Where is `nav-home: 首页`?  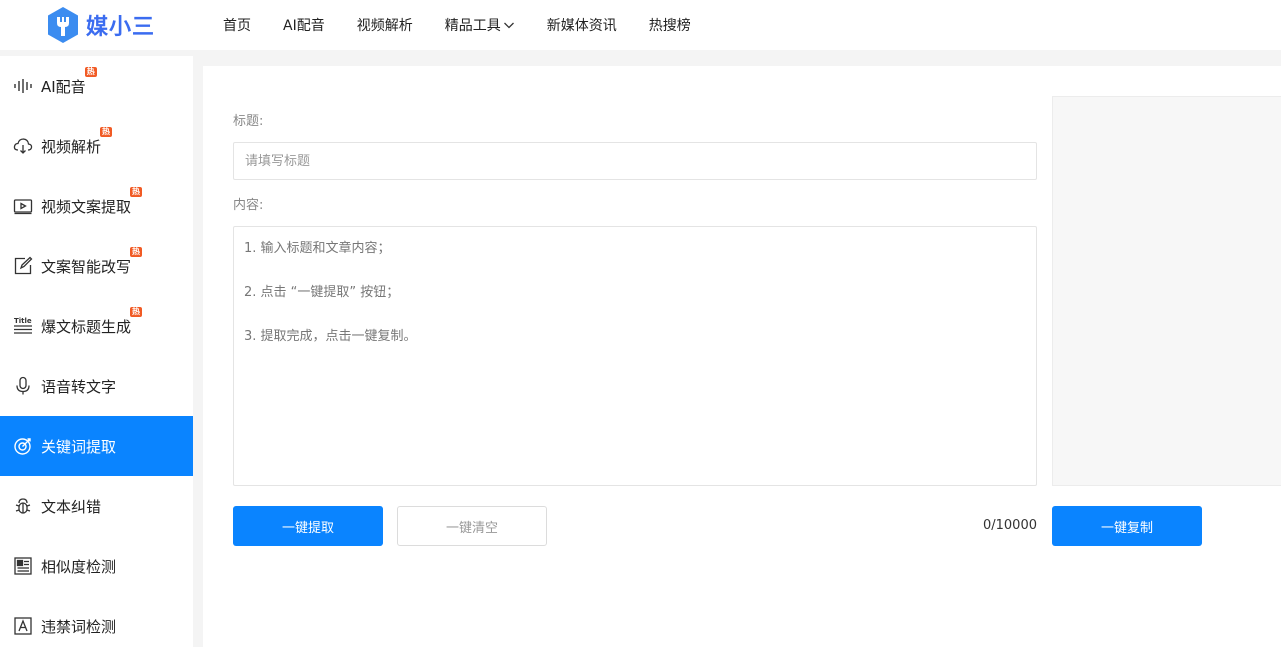 nav-home: 首页 is located at coordinates (237, 25).